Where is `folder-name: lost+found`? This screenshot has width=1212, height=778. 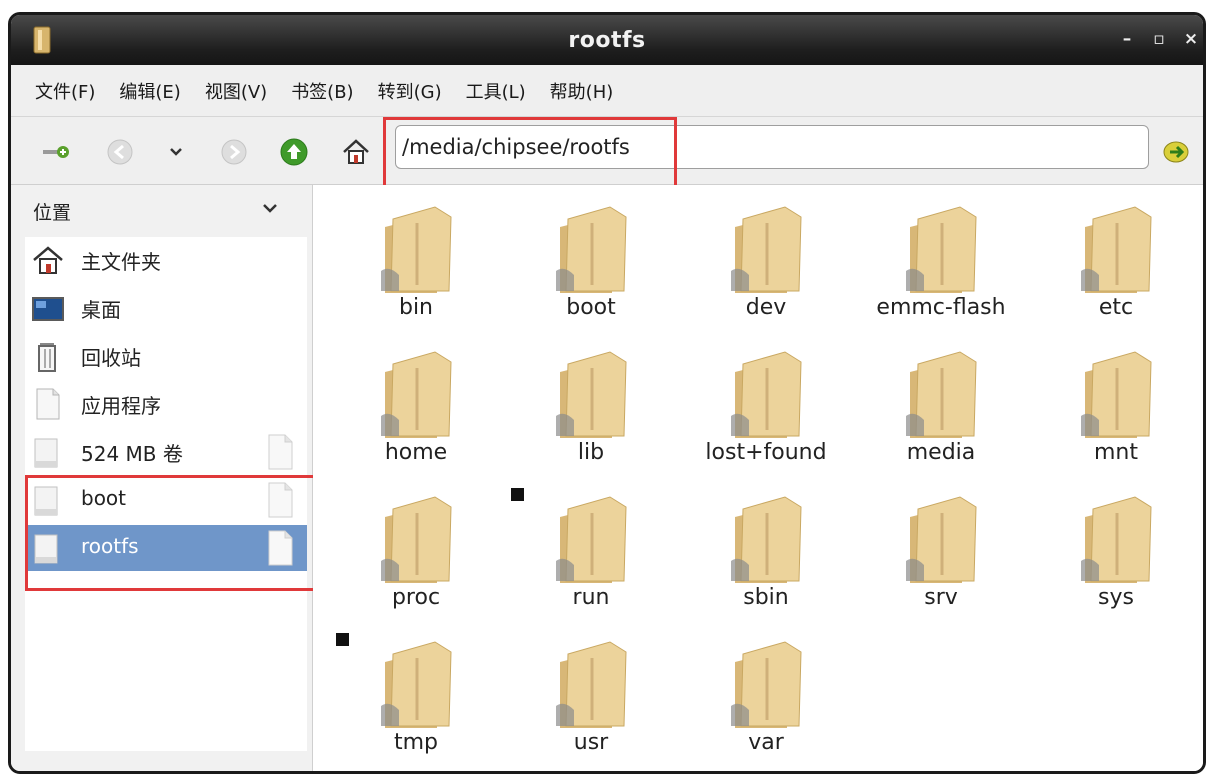 folder-name: lost+found is located at coordinates (766, 452).